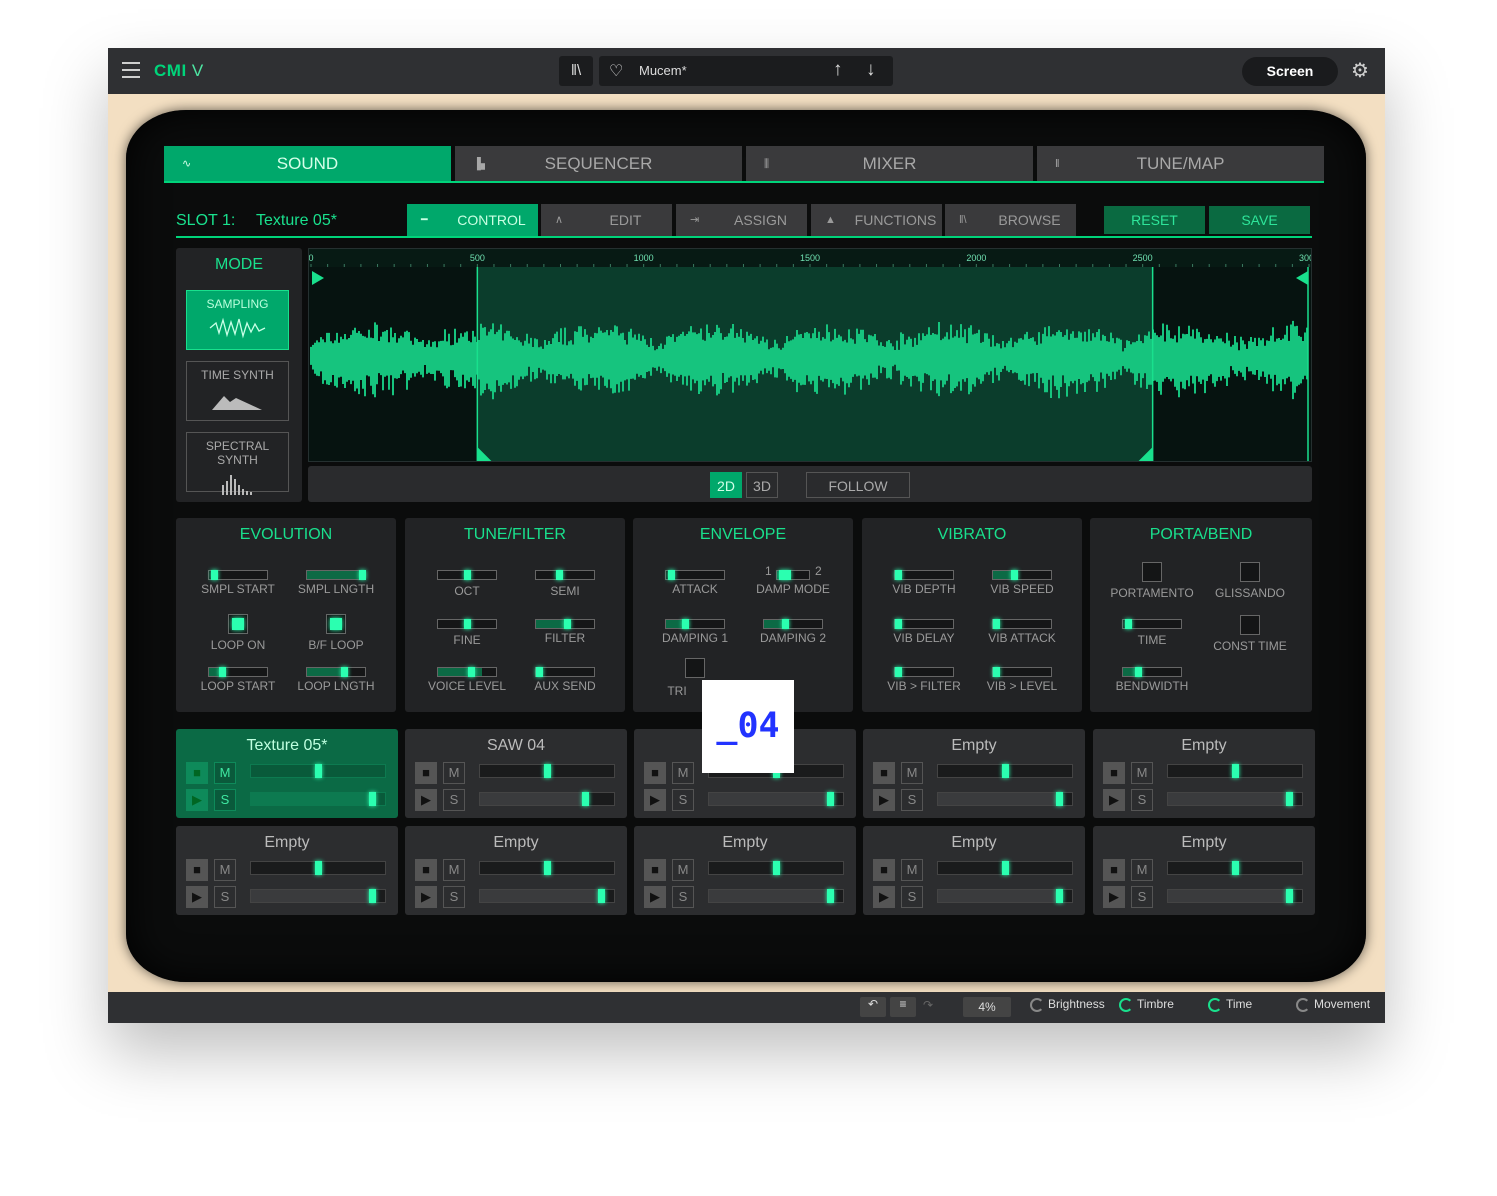  I want to click on macro-timbre: Timbre, so click(1146, 1004).